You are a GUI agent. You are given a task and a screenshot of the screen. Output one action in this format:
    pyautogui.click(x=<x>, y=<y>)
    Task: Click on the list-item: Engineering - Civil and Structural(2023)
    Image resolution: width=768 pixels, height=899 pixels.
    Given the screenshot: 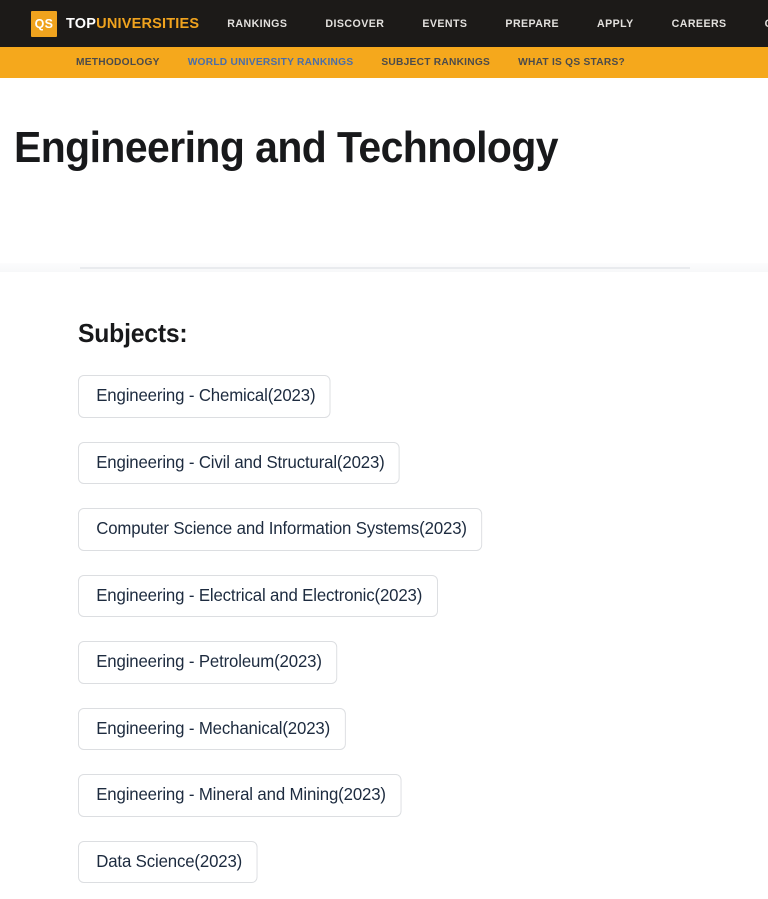 What is the action you would take?
    pyautogui.click(x=423, y=462)
    